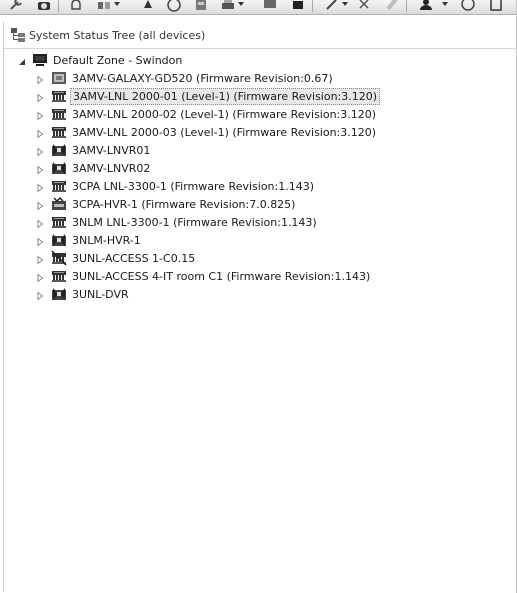  I want to click on pen-icon, so click(332, 6).